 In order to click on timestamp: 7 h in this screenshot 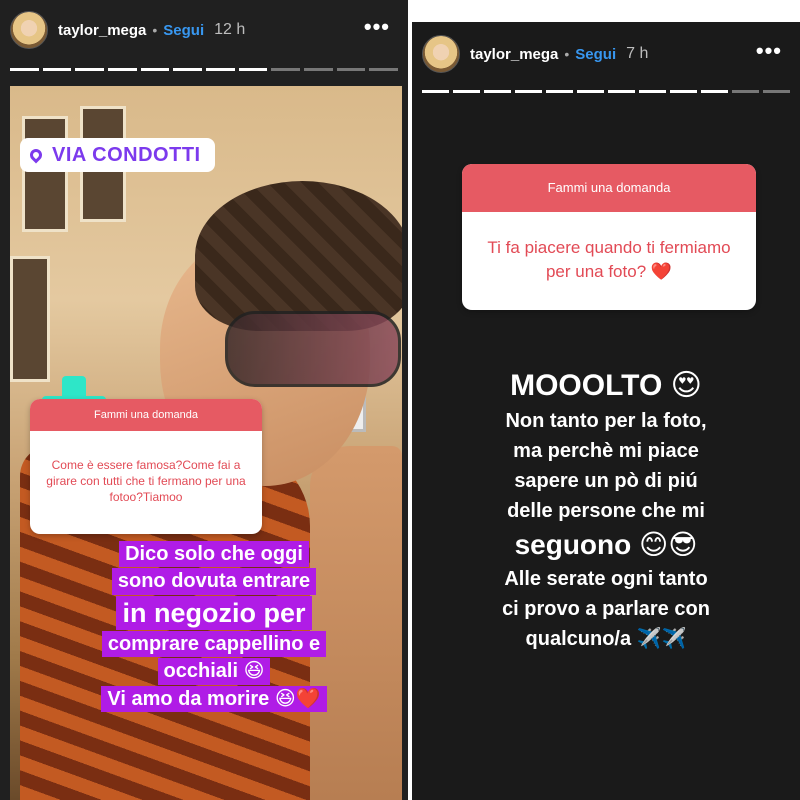, I will do `click(637, 53)`.